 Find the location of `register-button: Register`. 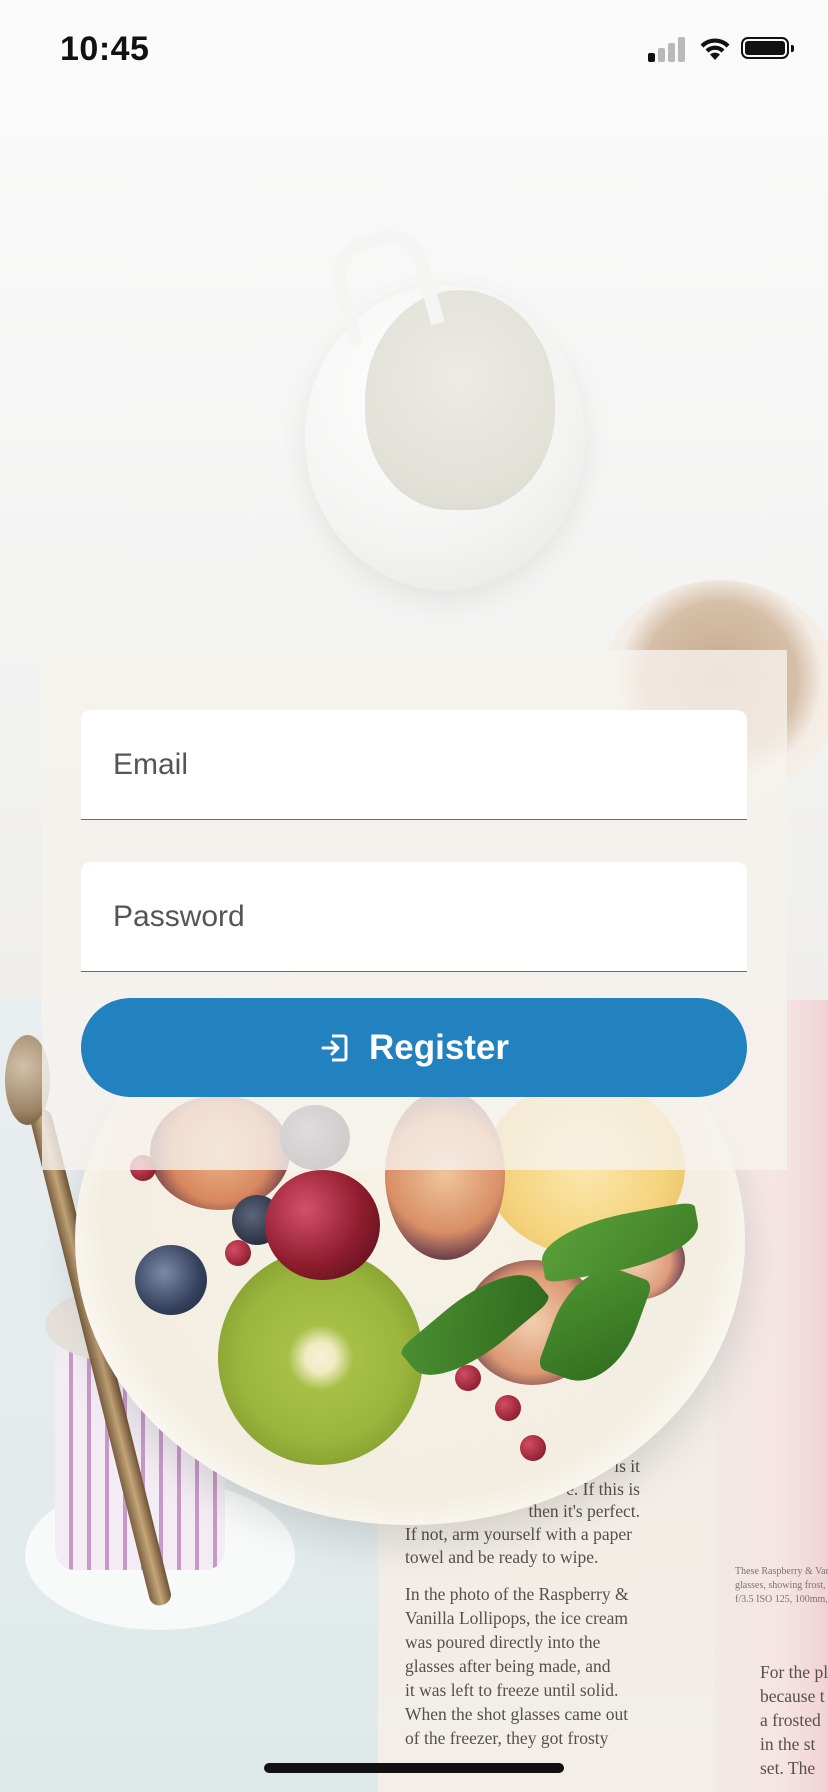

register-button: Register is located at coordinates (414, 1047).